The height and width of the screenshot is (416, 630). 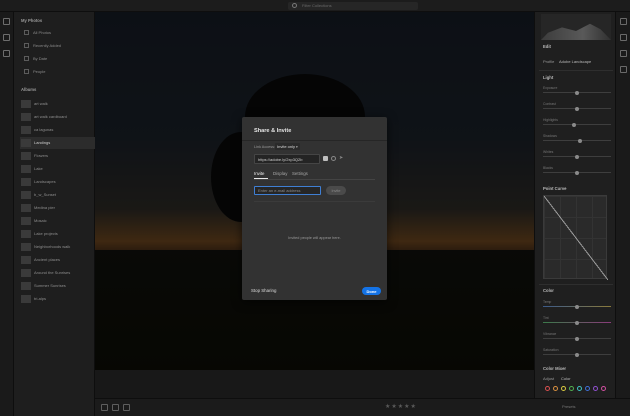 I want to click on light-heading: Light, so click(x=548, y=77).